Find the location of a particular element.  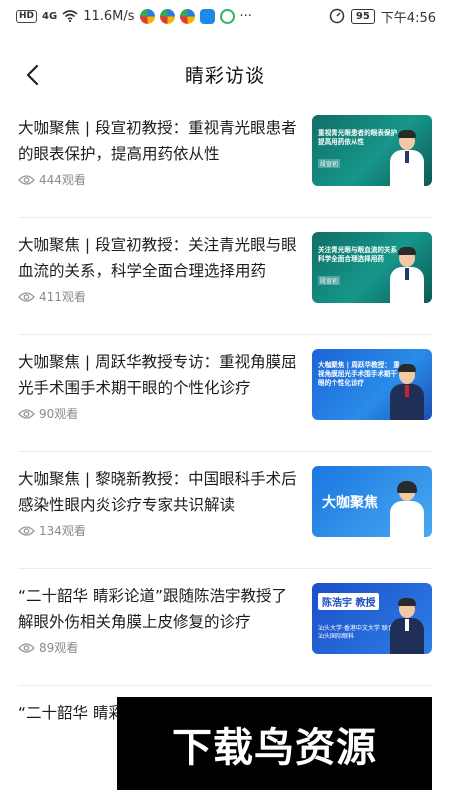

view-count-label: 89观看 is located at coordinates (59, 648).